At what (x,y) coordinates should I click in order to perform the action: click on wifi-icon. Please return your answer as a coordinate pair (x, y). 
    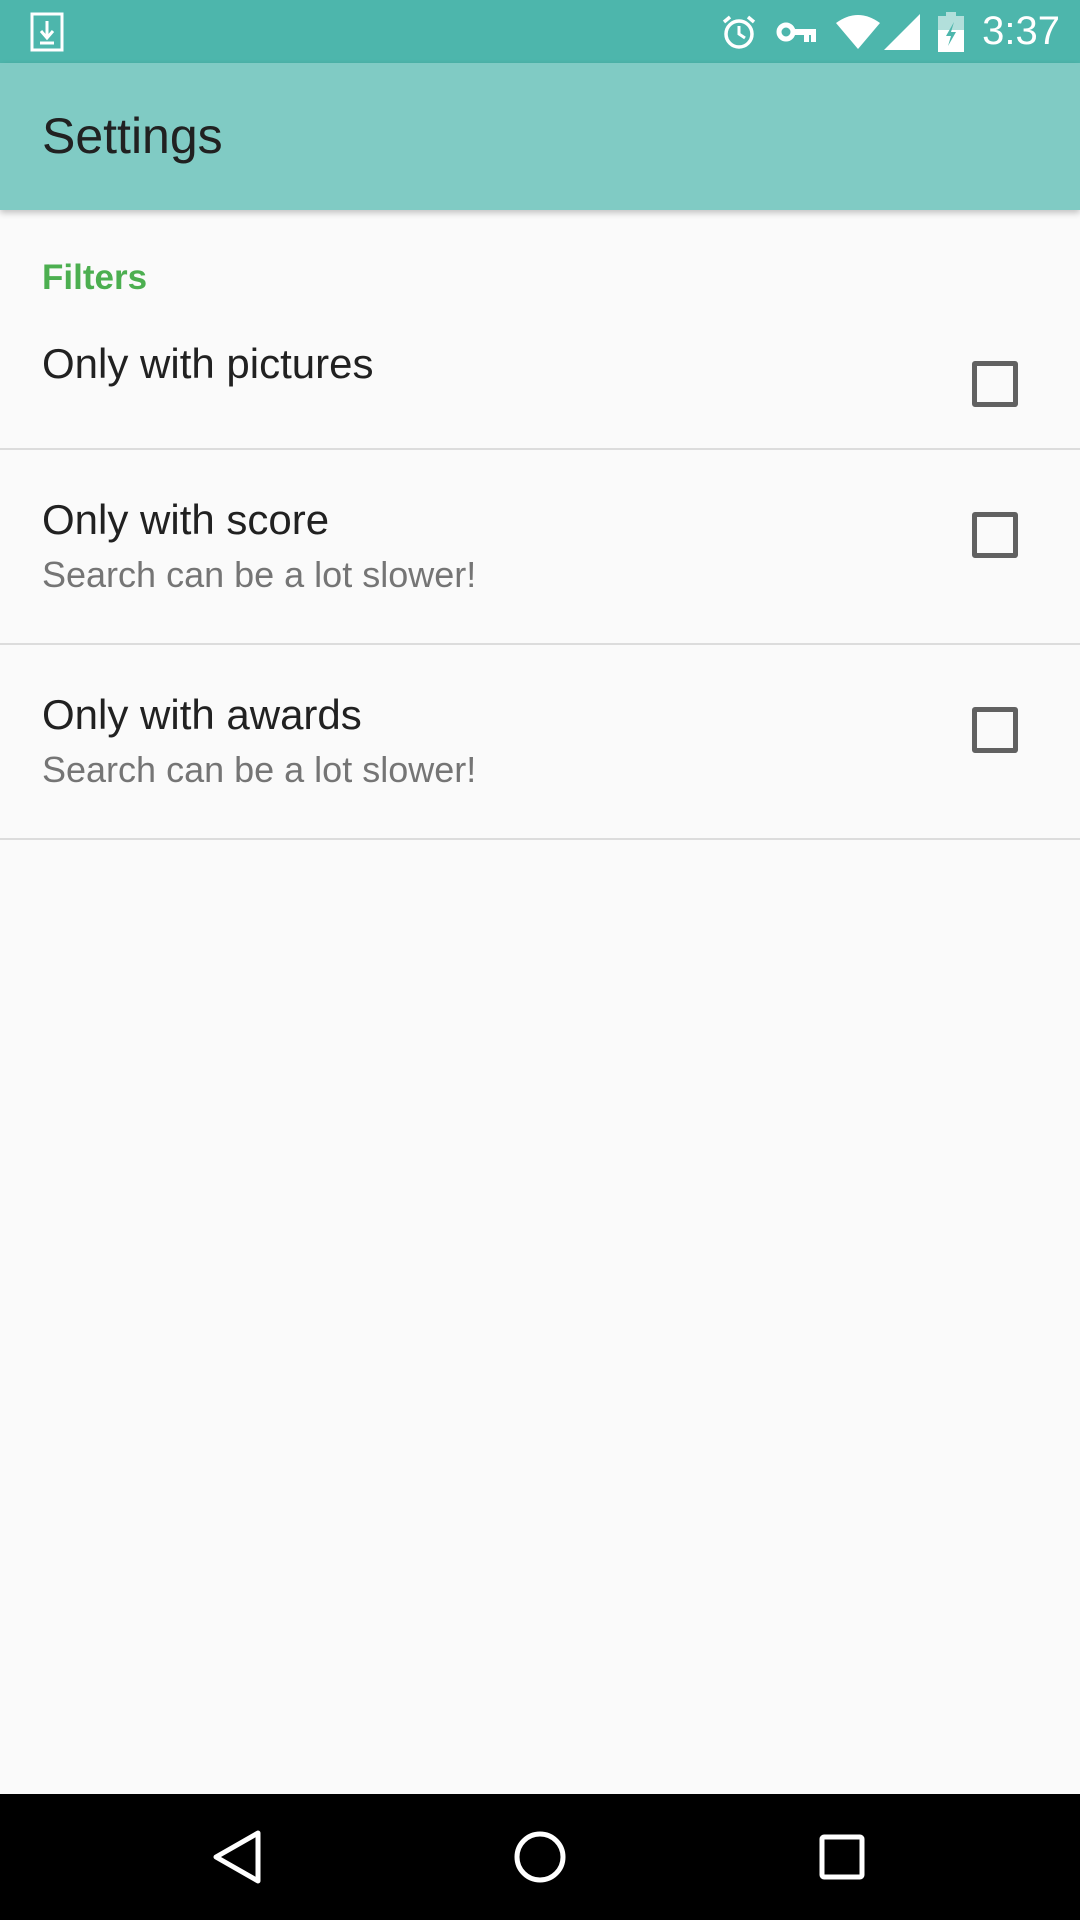
    Looking at the image, I should click on (858, 31).